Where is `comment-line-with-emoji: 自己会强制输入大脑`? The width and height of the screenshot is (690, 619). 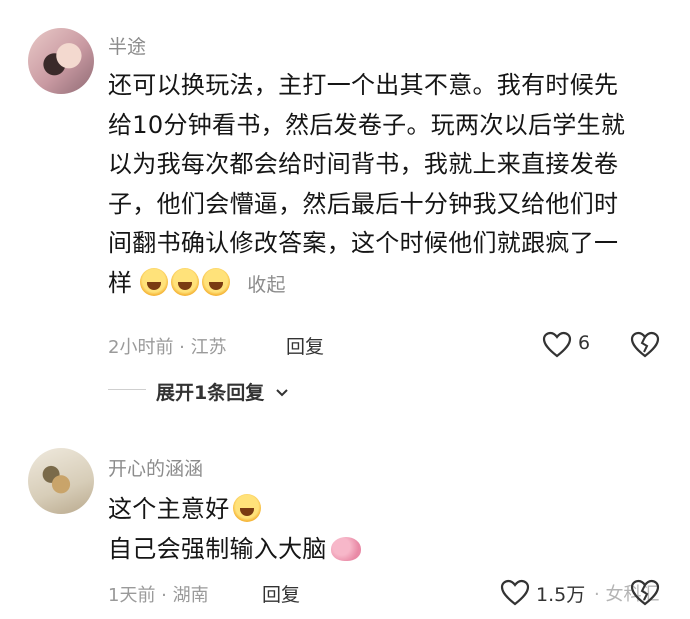
comment-line-with-emoji: 自己会强制输入大脑 is located at coordinates (388, 550).